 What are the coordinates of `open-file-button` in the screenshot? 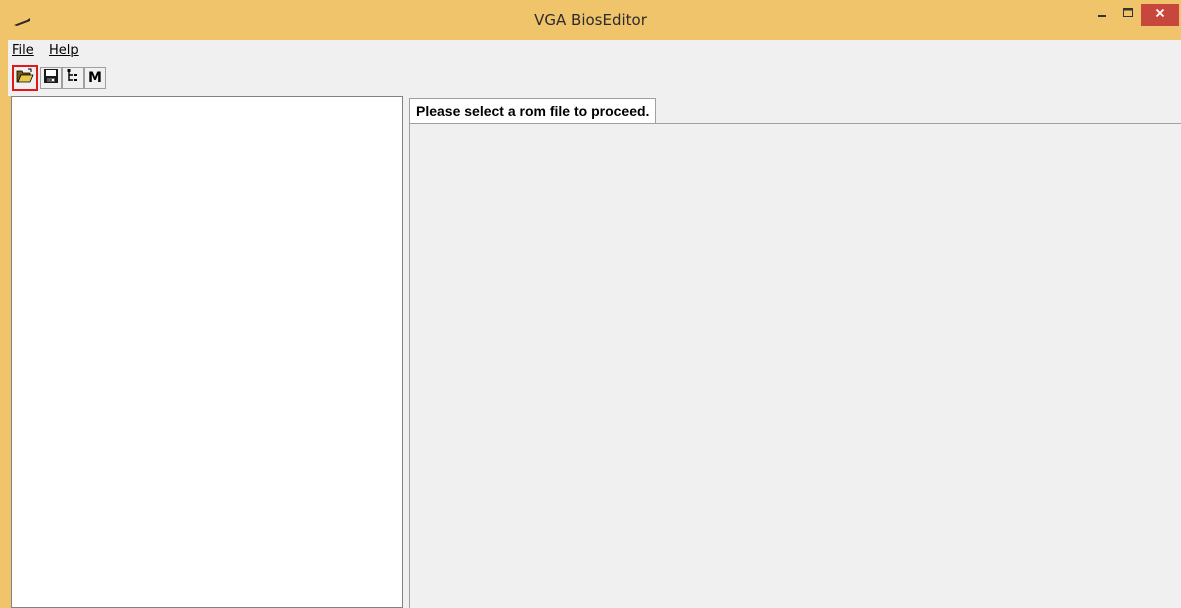 It's located at (25, 78).